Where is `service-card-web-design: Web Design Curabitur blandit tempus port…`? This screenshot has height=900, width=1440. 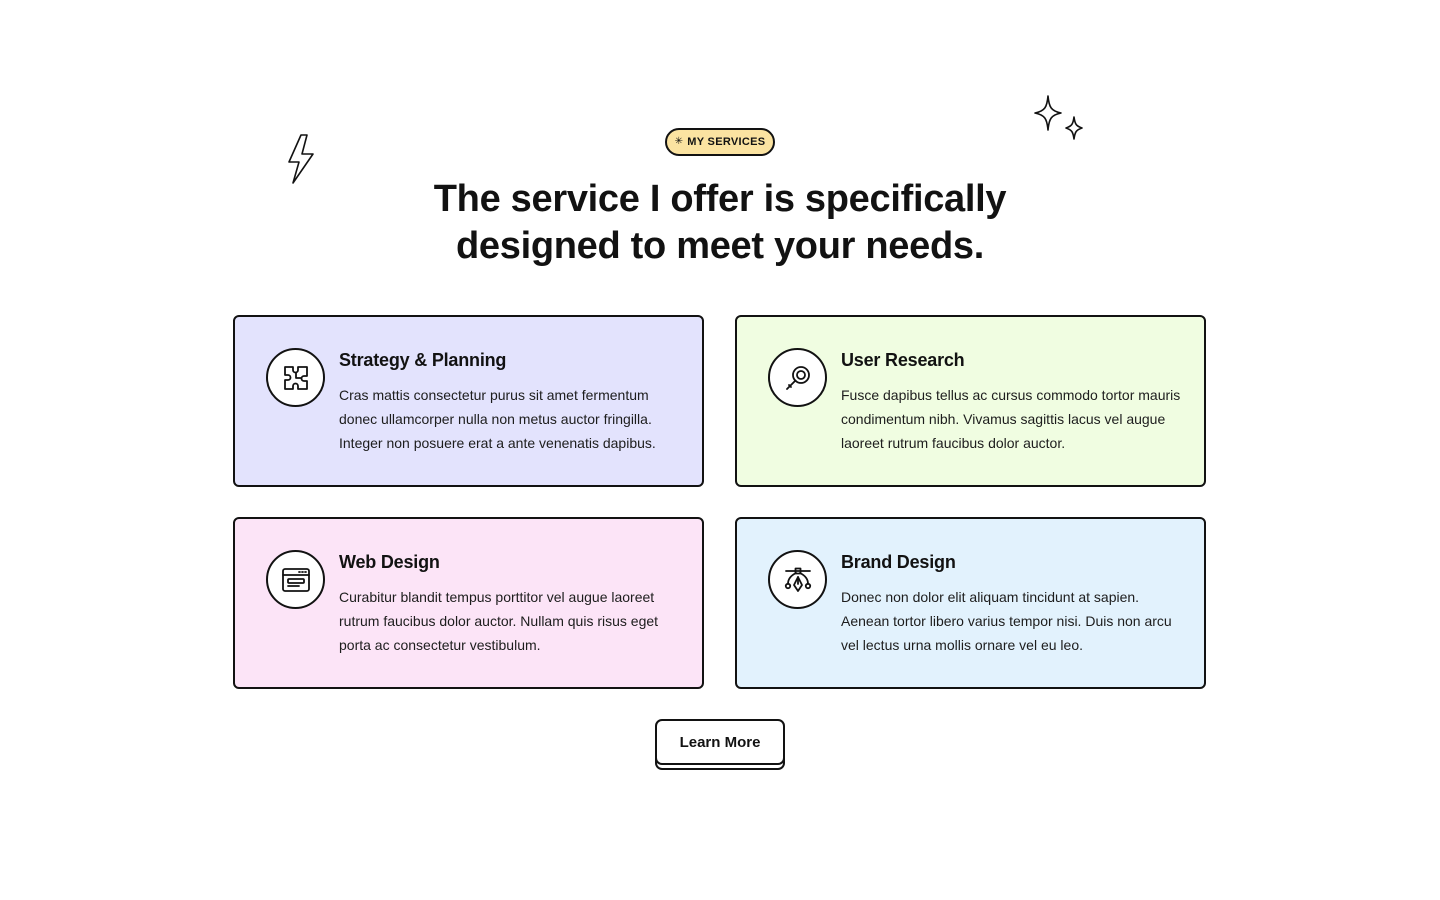 service-card-web-design: Web Design Curabitur blandit tempus port… is located at coordinates (468, 603).